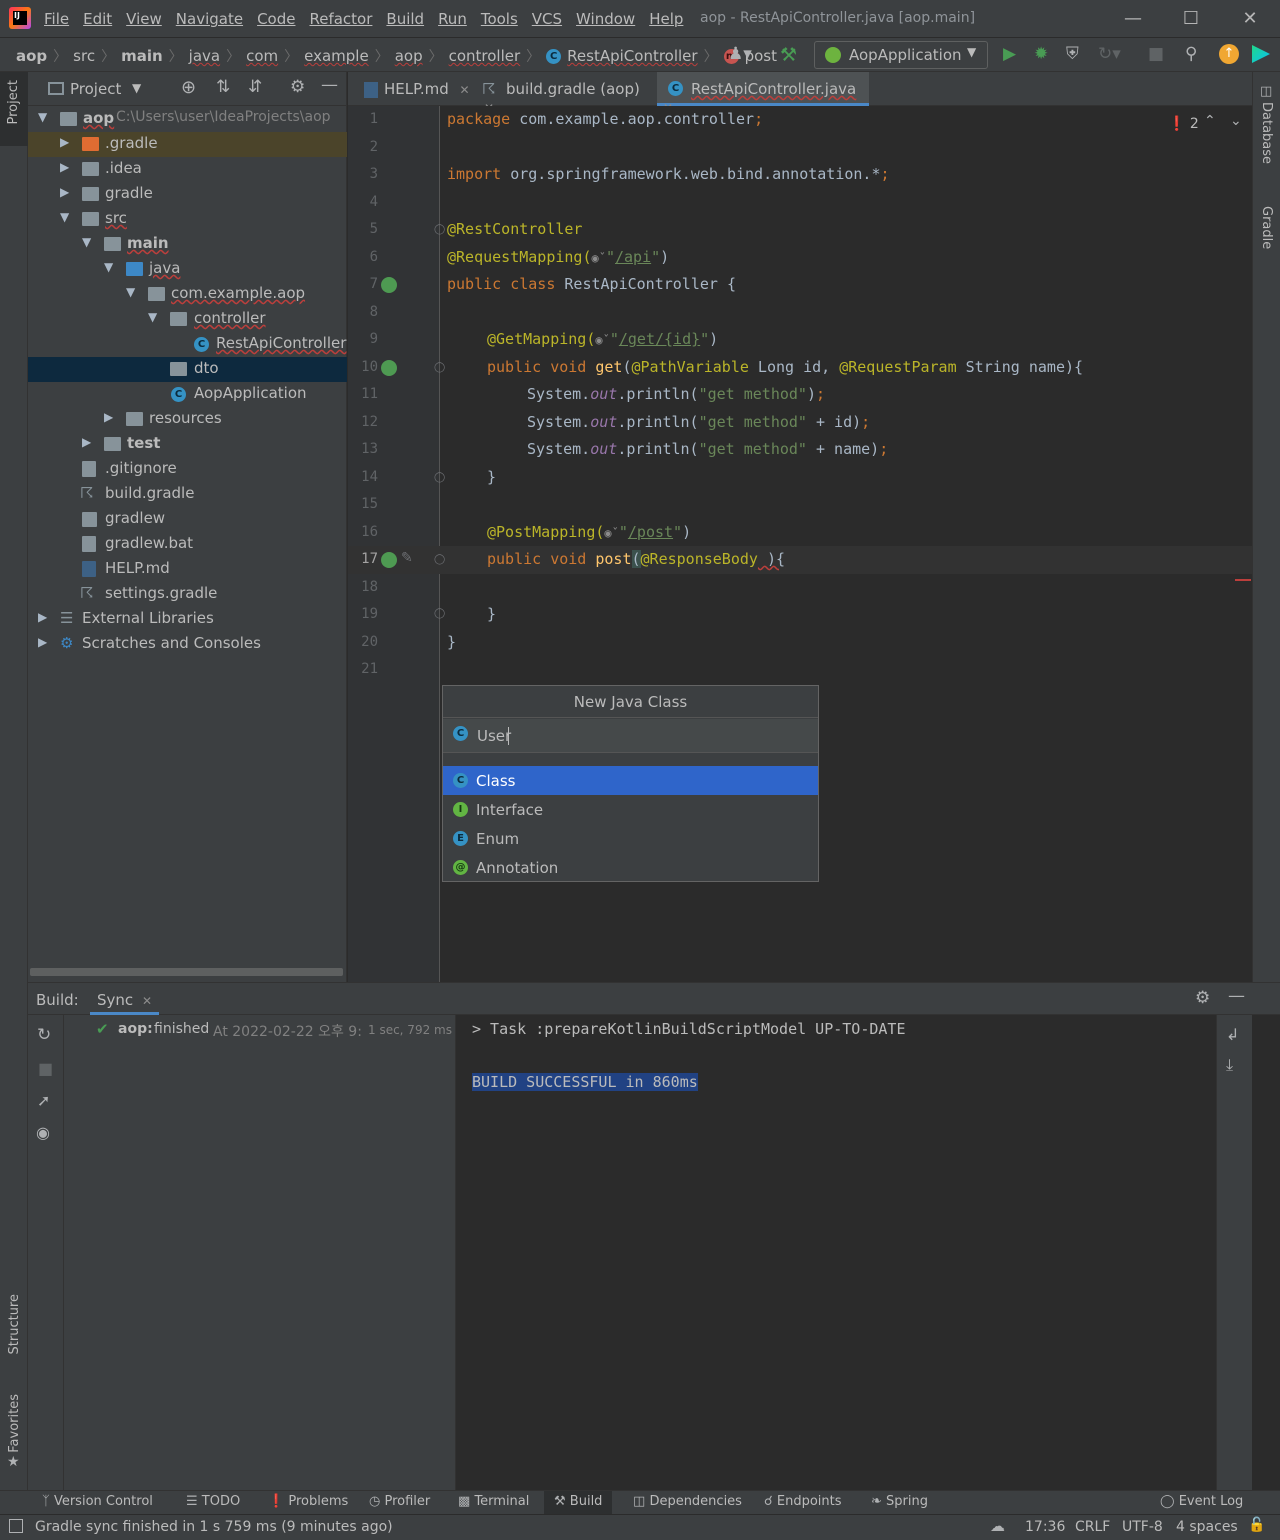 This screenshot has height=1540, width=1280. What do you see at coordinates (187, 419) in the screenshot?
I see `tree-item-resources: ▶ resources` at bounding box center [187, 419].